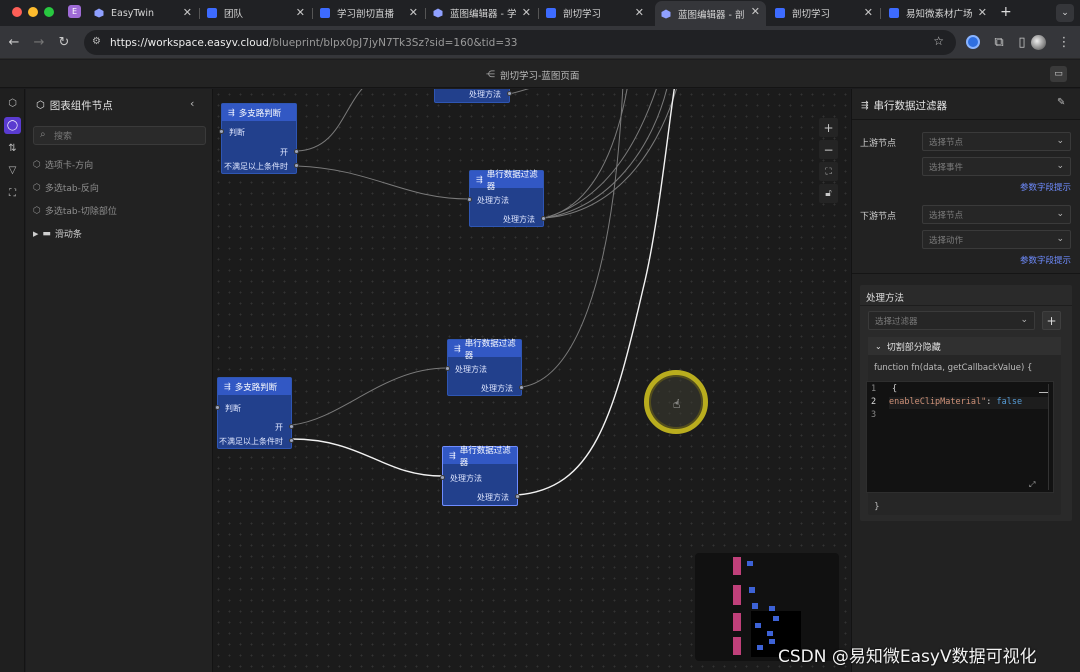 The width and height of the screenshot is (1080, 672). What do you see at coordinates (473, 96) in the screenshot?
I see `filter-node-top: 处理方法` at bounding box center [473, 96].